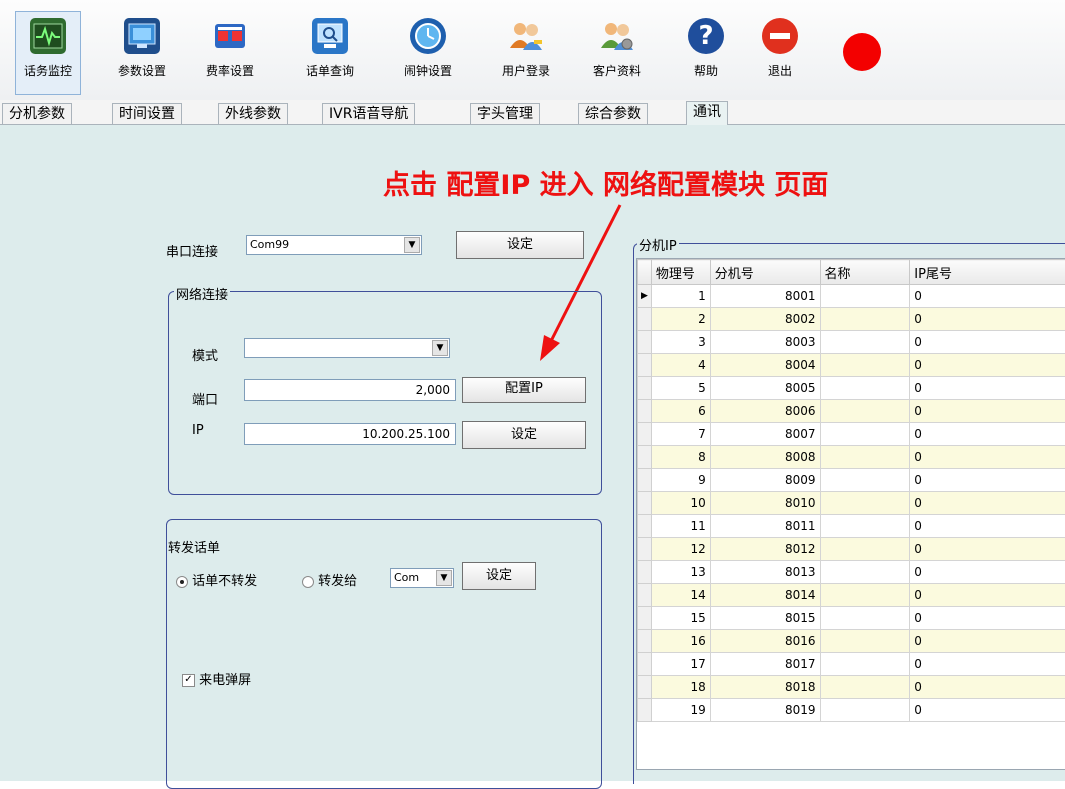 The image size is (1065, 789). Describe the element at coordinates (330, 53) in the screenshot. I see `toolbar-button-call-record-query: 话单查询` at that location.